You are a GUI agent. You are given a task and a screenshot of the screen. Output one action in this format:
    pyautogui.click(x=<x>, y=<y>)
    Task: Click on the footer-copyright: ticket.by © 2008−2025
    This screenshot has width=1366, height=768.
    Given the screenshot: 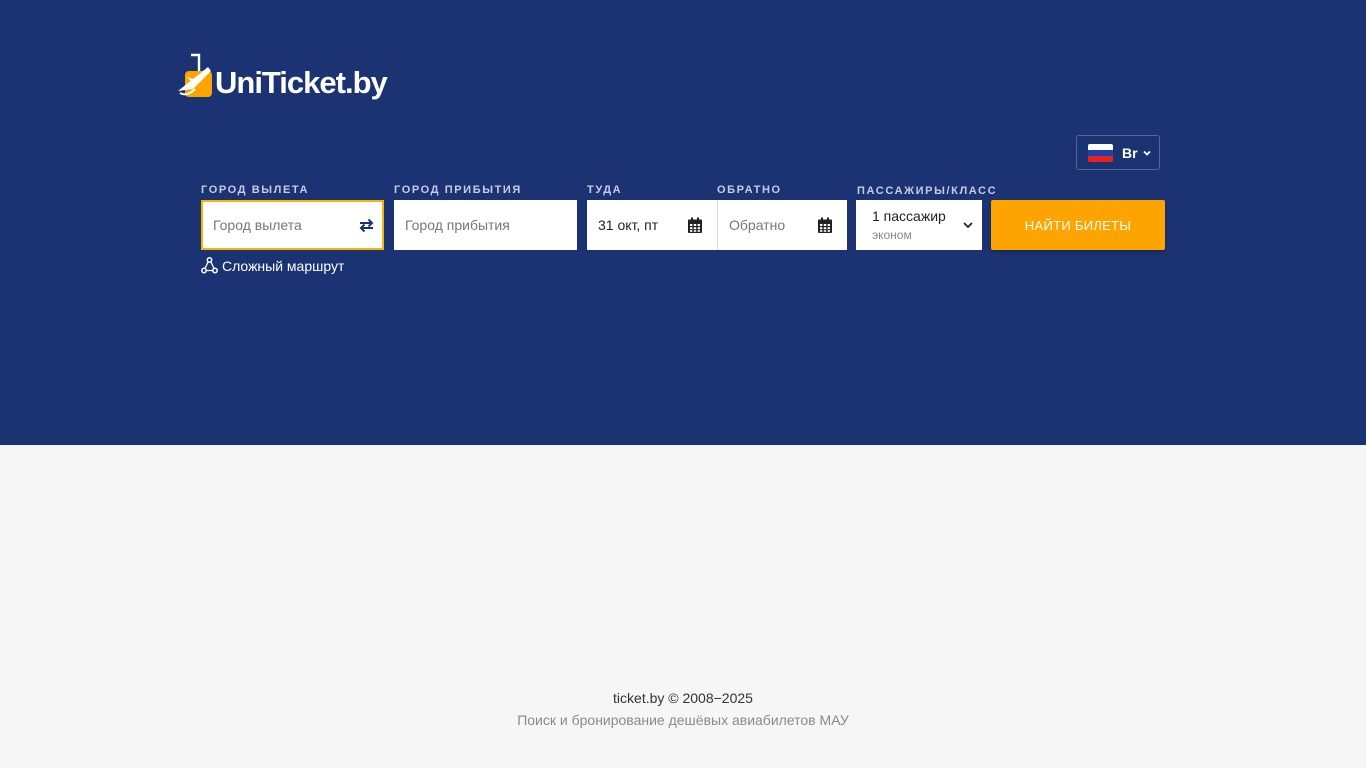 What is the action you would take?
    pyautogui.click(x=683, y=698)
    